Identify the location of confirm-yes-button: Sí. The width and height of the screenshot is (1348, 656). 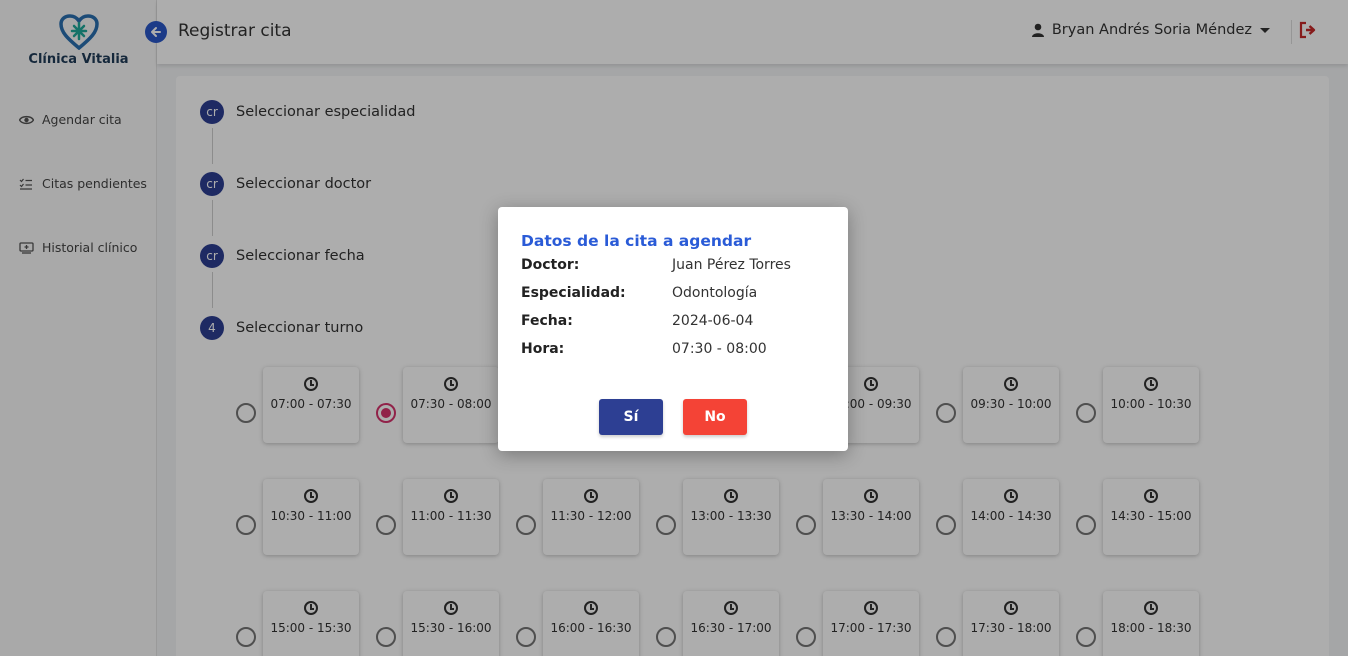
(631, 417).